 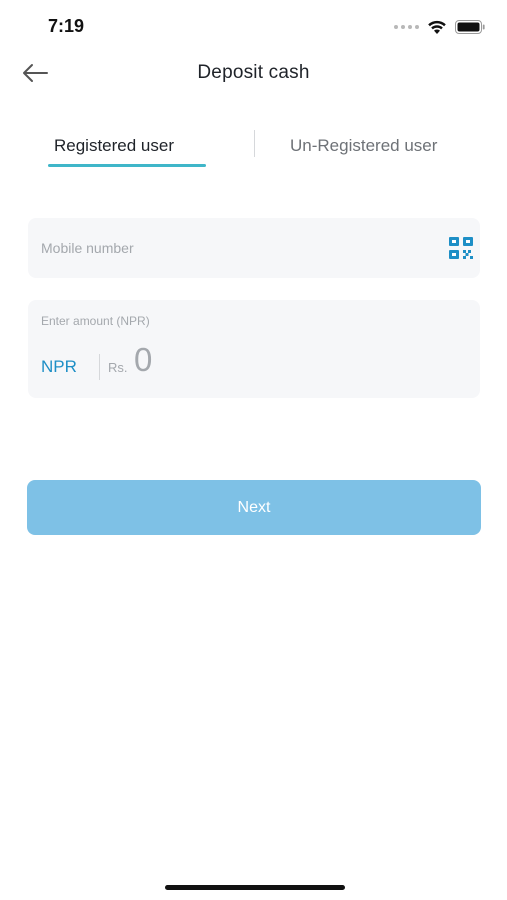 I want to click on tab-registered-user: Registered user, so click(x=114, y=146).